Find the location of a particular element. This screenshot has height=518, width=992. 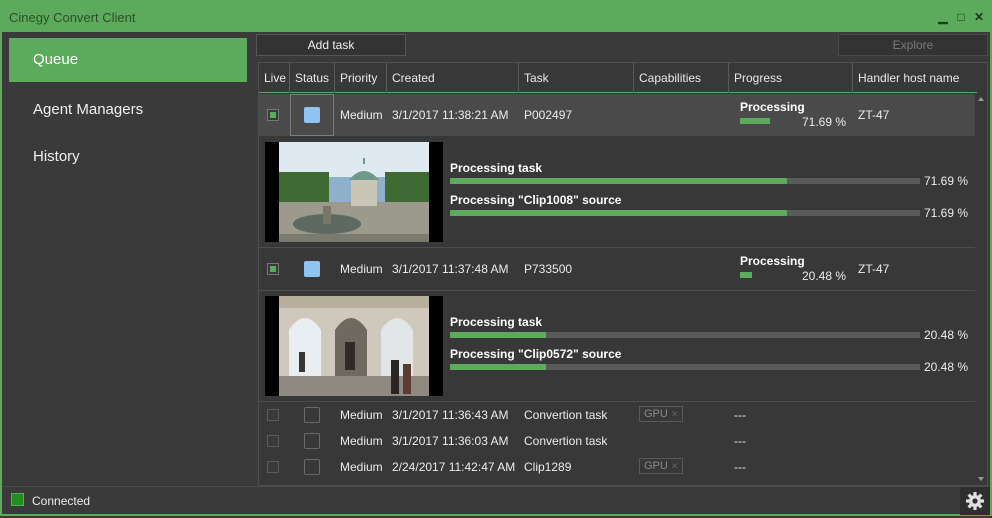

created-cell: 3/1/2017 11:37:48 AM is located at coordinates (450, 269).